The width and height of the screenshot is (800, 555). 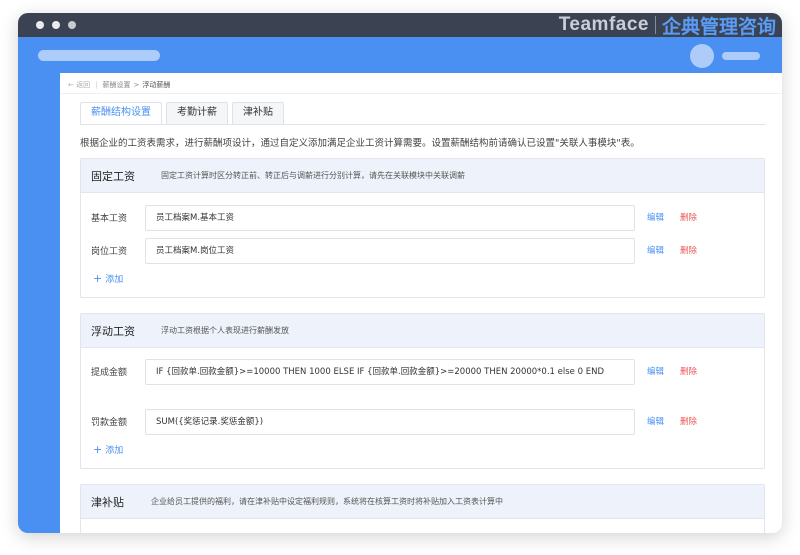 I want to click on section-hint: 浮动工资根据个人表现进行薪酬发放, so click(x=225, y=330).